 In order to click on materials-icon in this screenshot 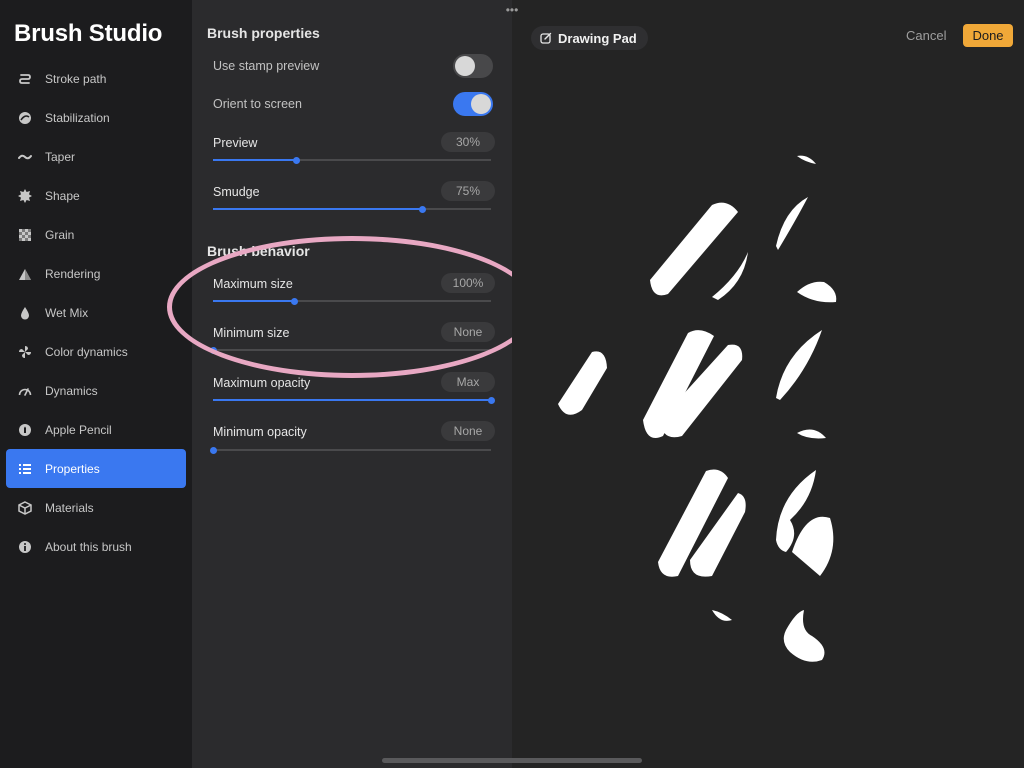, I will do `click(25, 507)`.